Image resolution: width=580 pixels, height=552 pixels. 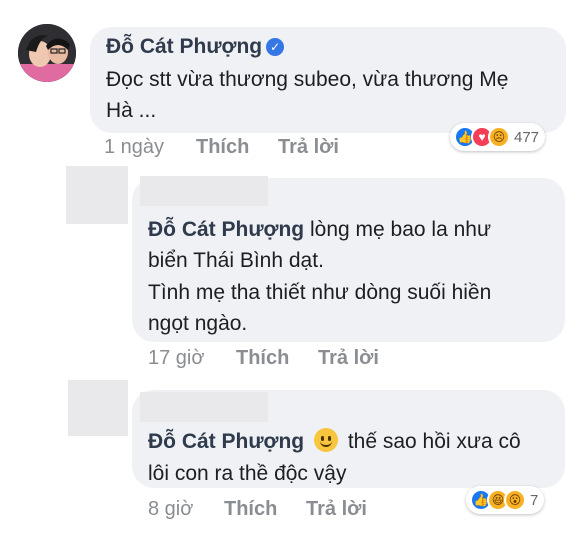 What do you see at coordinates (527, 137) in the screenshot?
I see `reaction-count: 477` at bounding box center [527, 137].